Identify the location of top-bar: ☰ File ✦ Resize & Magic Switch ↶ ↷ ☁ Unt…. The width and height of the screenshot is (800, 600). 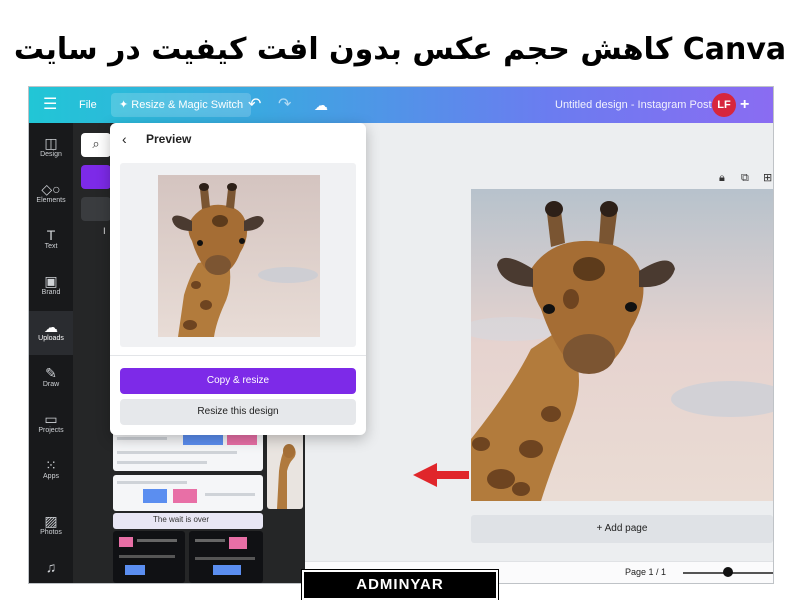
(401, 105).